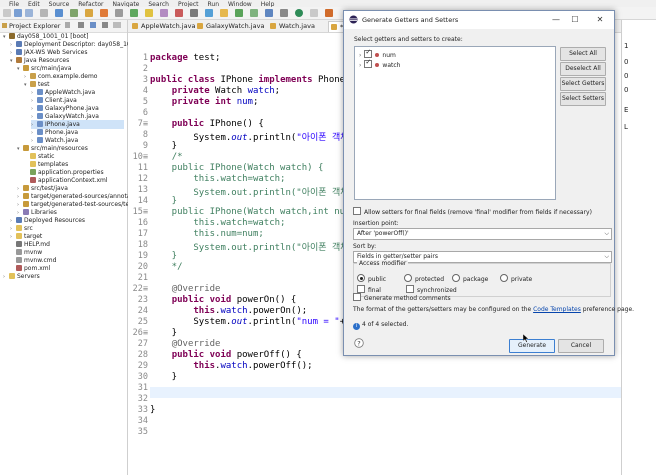 The image size is (656, 475). What do you see at coordinates (35, 26) in the screenshot?
I see `project-explorer-title: Project Explorer` at bounding box center [35, 26].